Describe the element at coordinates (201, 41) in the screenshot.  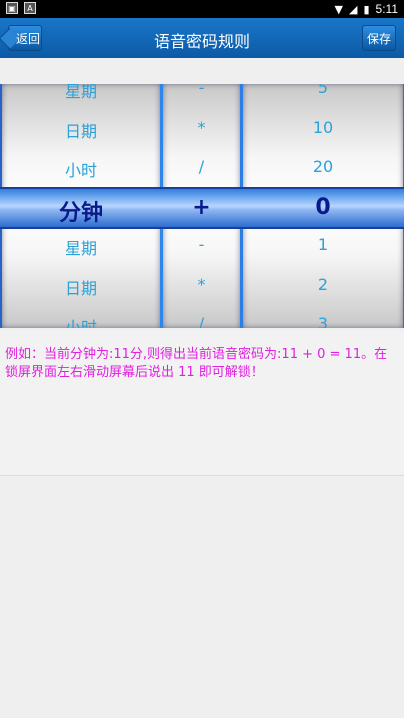
I see `page-title: 语音密码规则` at that location.